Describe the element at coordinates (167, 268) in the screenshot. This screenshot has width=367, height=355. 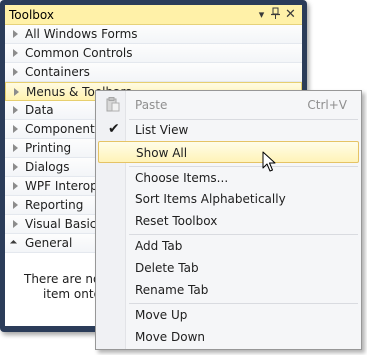
I see `menu-item-label: Delete Tab` at that location.